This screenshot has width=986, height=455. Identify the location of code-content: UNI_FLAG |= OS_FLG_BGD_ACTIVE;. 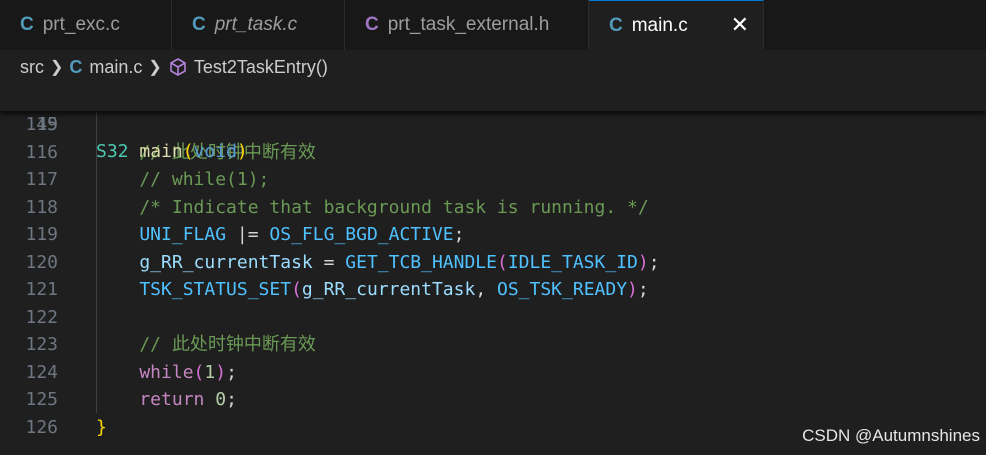
(280, 234).